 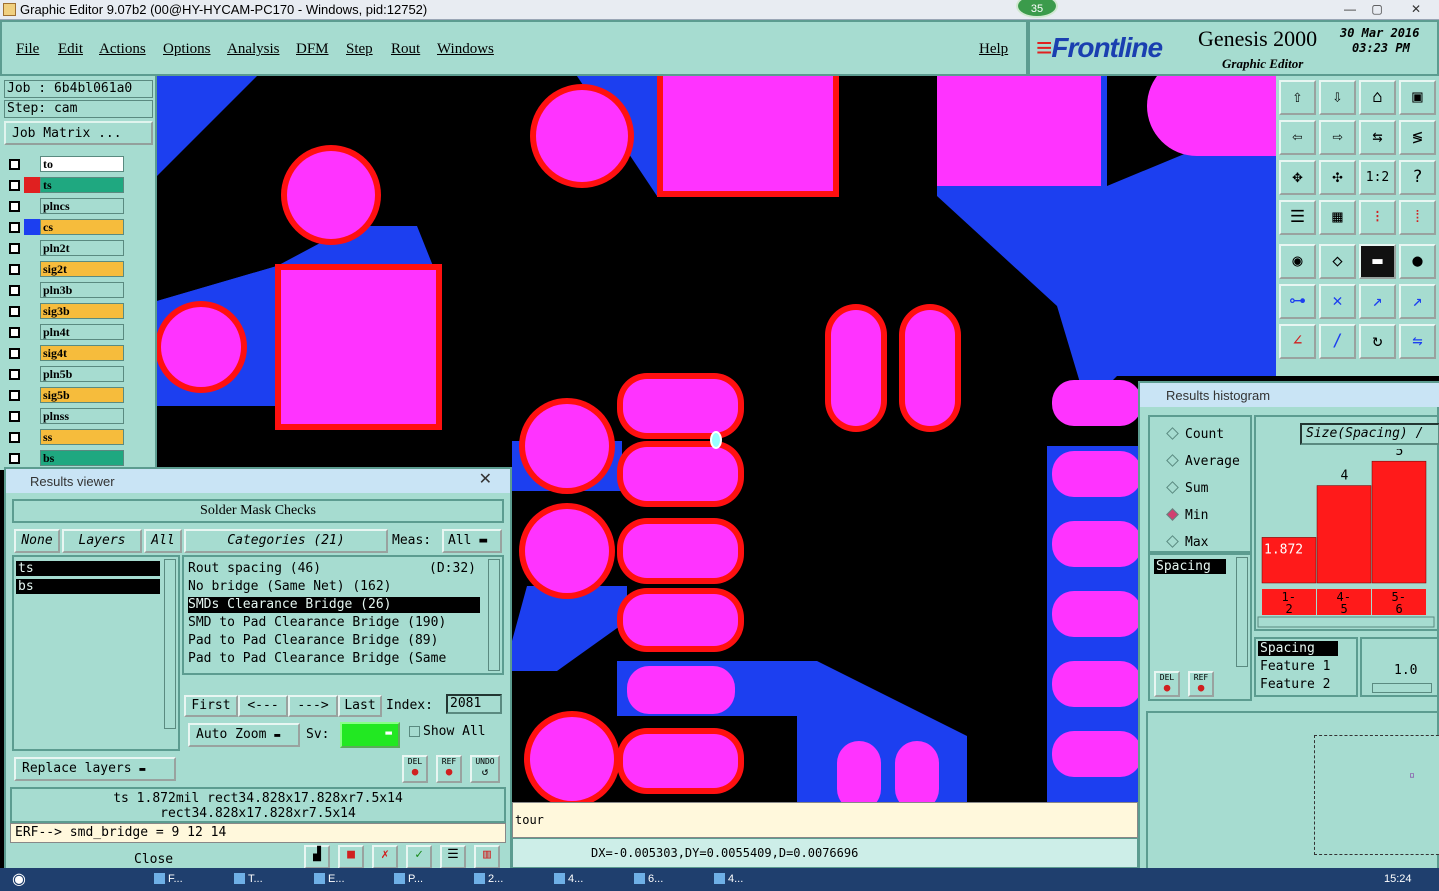 What do you see at coordinates (419, 857) in the screenshot?
I see `check-icon: ✓` at bounding box center [419, 857].